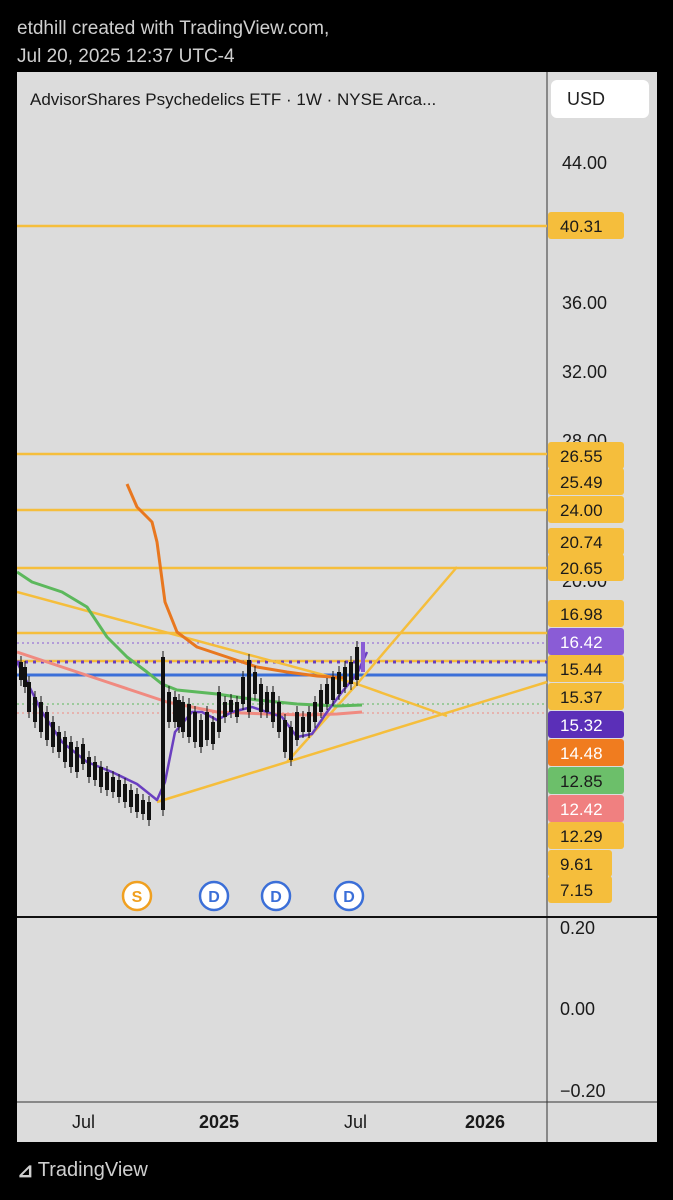 The height and width of the screenshot is (1200, 673). Describe the element at coordinates (137, 897) in the screenshot. I see `event-marker-letter: S` at that location.